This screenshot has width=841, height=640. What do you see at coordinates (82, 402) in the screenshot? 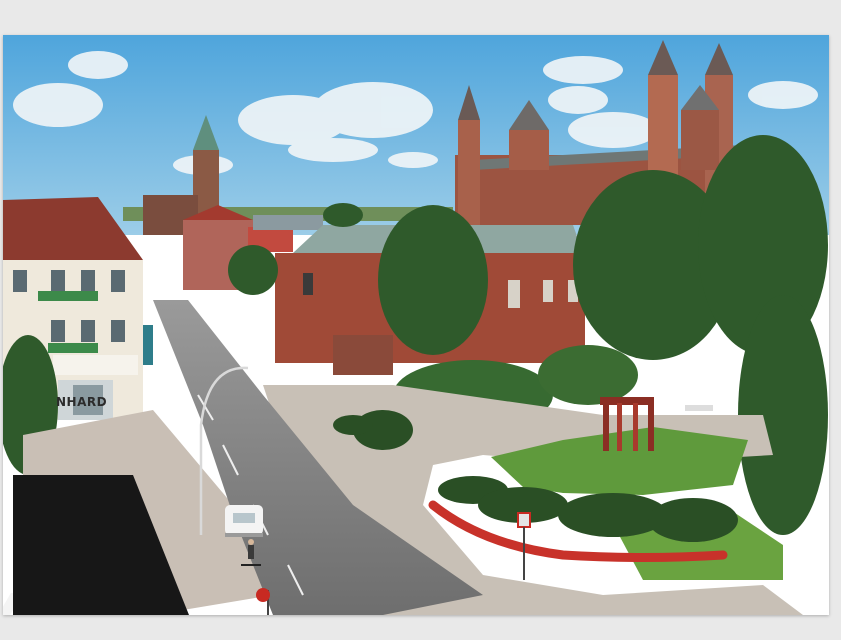
I see `shop-sign-text: NHARD` at bounding box center [82, 402].